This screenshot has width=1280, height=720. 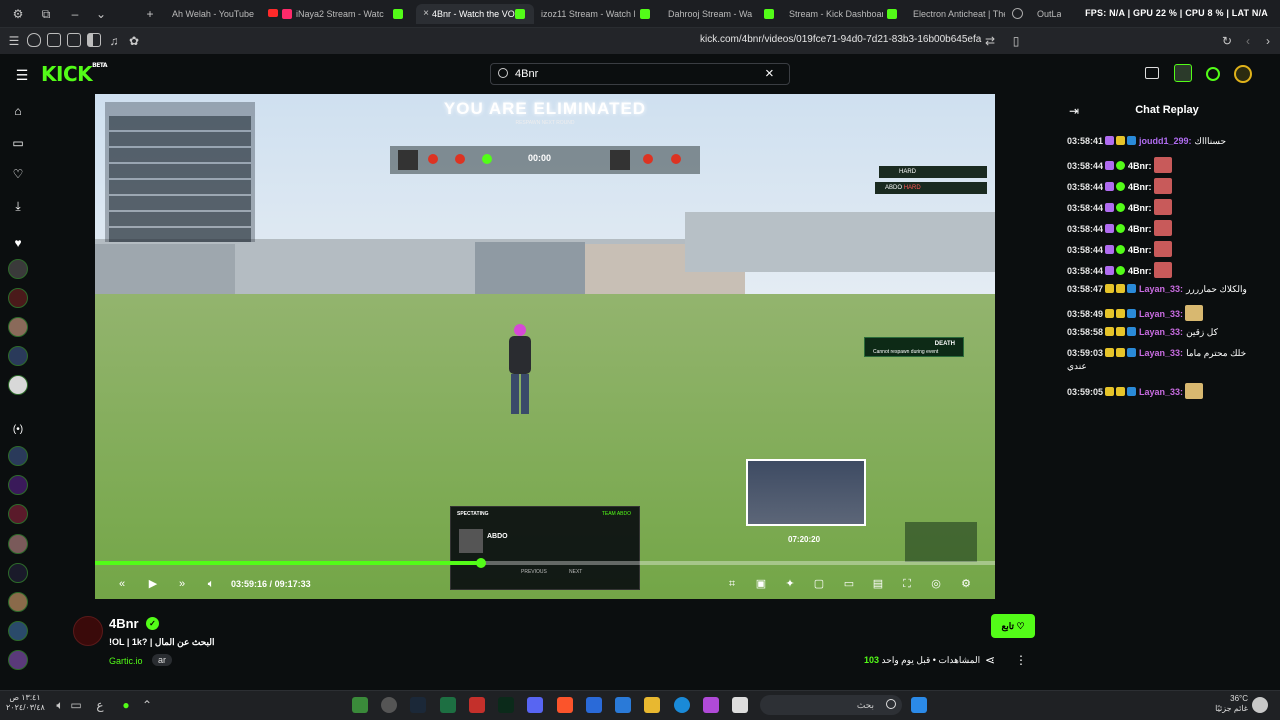 What do you see at coordinates (126, 661) in the screenshot?
I see `category-link: Gartic.io` at bounding box center [126, 661].